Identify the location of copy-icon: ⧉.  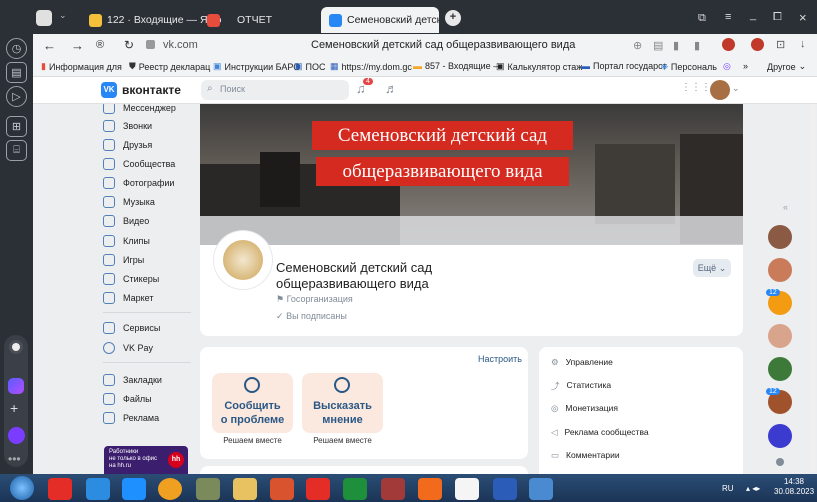
(702, 18).